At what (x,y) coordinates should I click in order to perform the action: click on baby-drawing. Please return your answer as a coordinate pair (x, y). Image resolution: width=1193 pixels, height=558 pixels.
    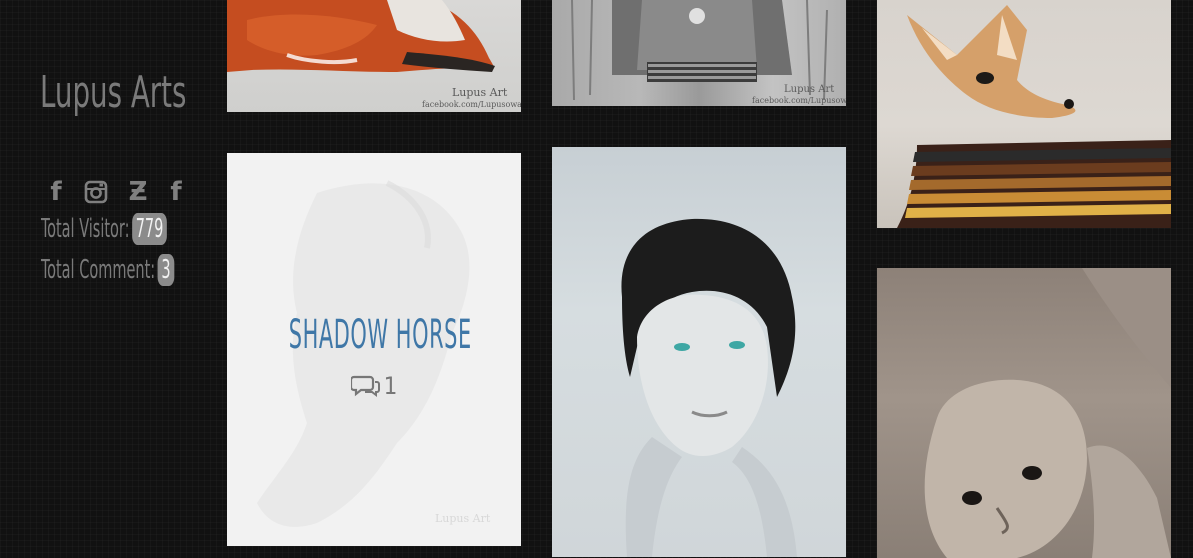
    Looking at the image, I should click on (1047, 413).